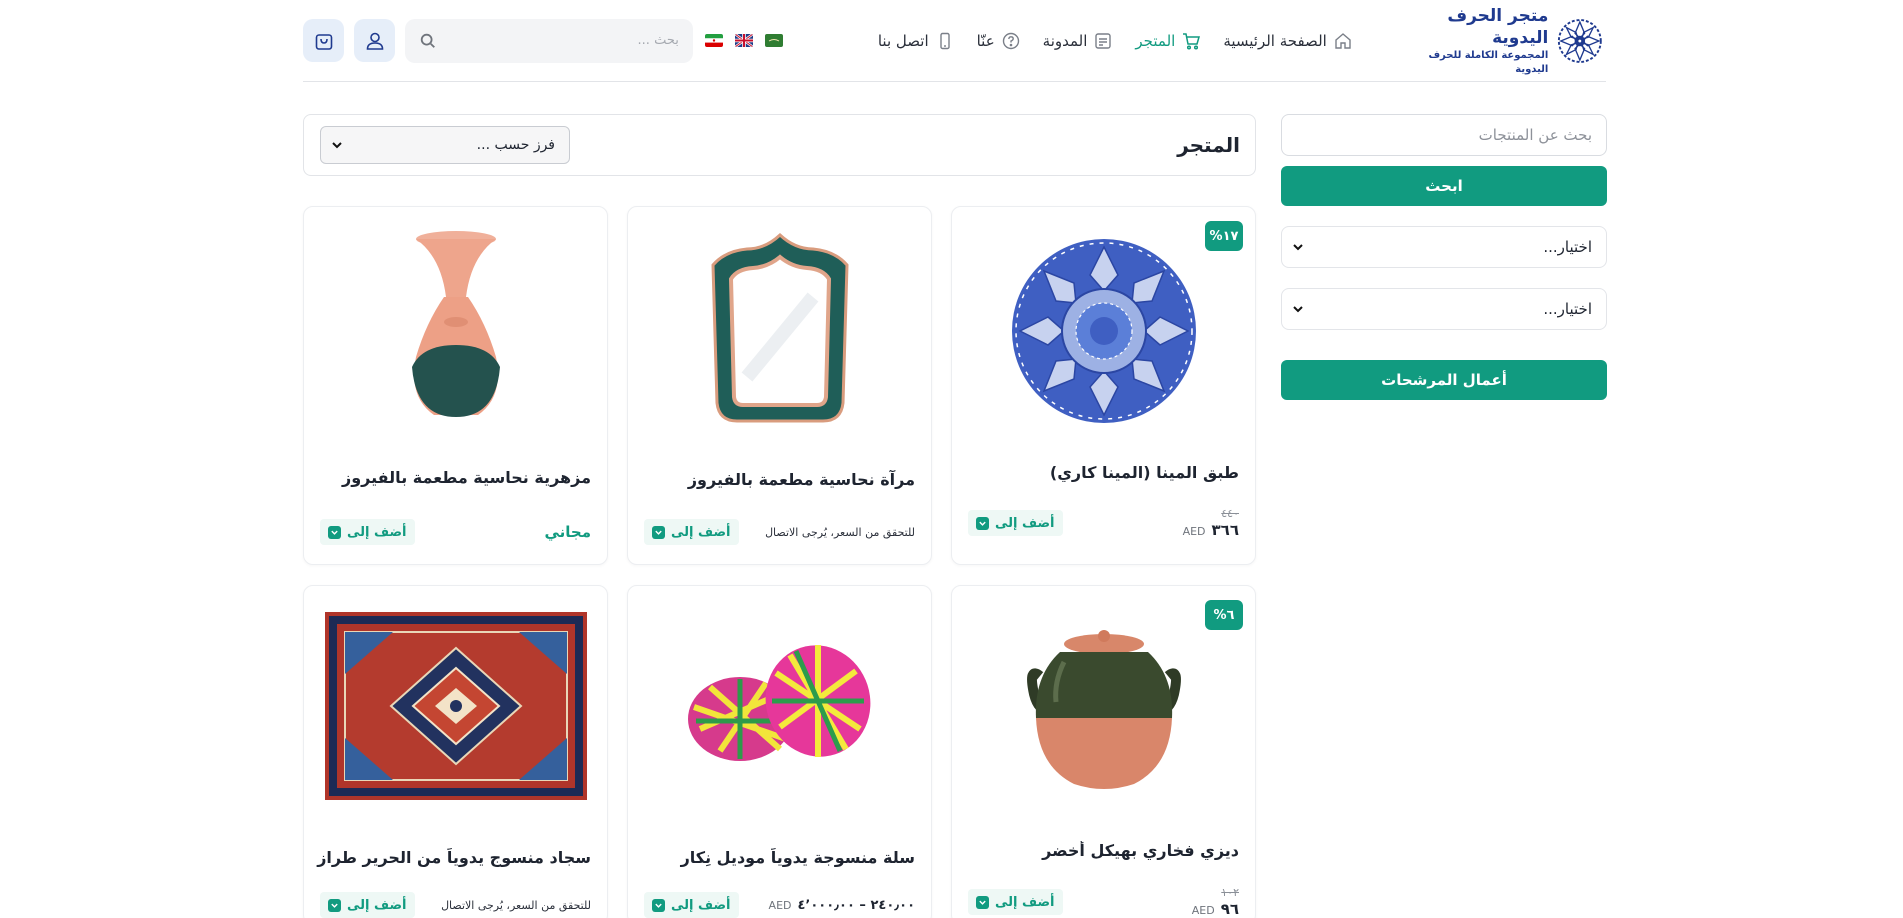 This screenshot has height=918, width=1903. Describe the element at coordinates (375, 40) in the screenshot. I see `account-button` at that location.